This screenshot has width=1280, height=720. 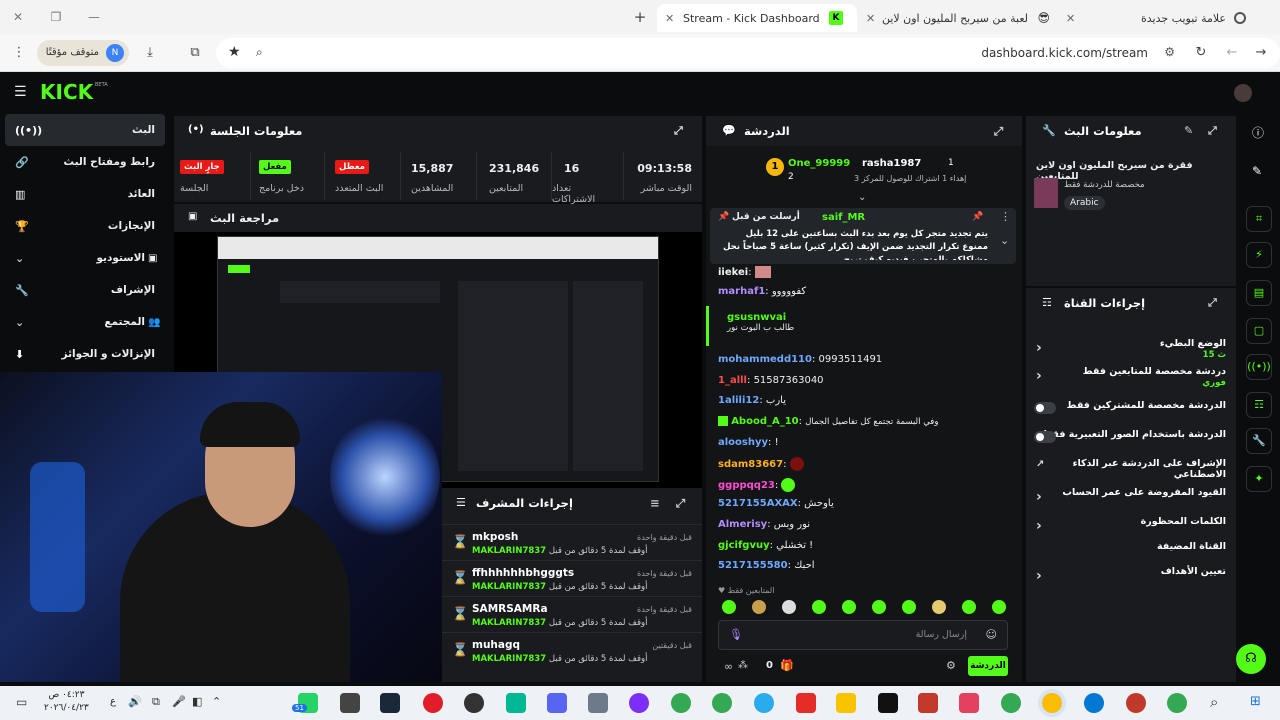 I want to click on edge-icon, so click(x=1094, y=703).